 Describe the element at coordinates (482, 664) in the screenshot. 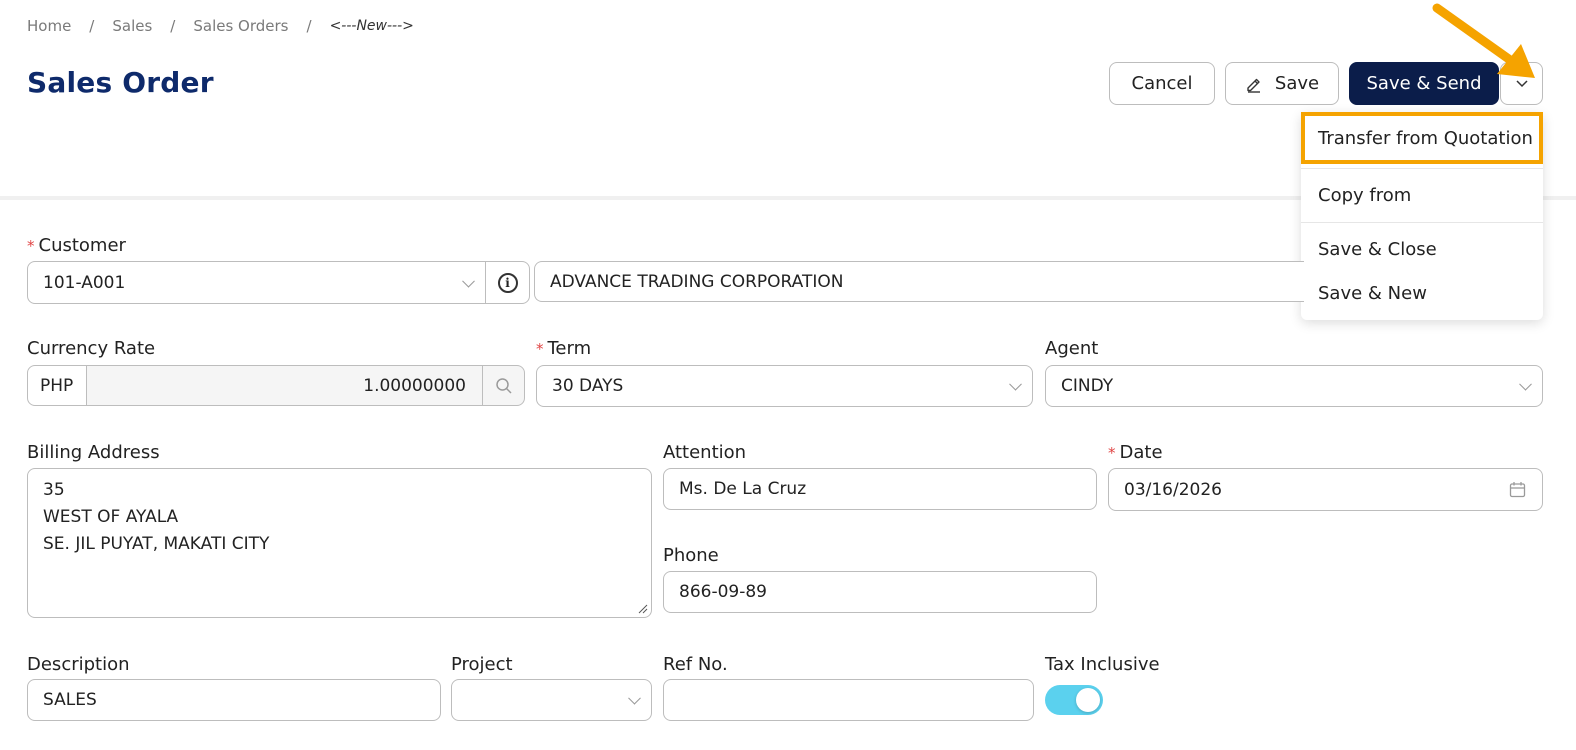

I see `project-label: Project` at that location.